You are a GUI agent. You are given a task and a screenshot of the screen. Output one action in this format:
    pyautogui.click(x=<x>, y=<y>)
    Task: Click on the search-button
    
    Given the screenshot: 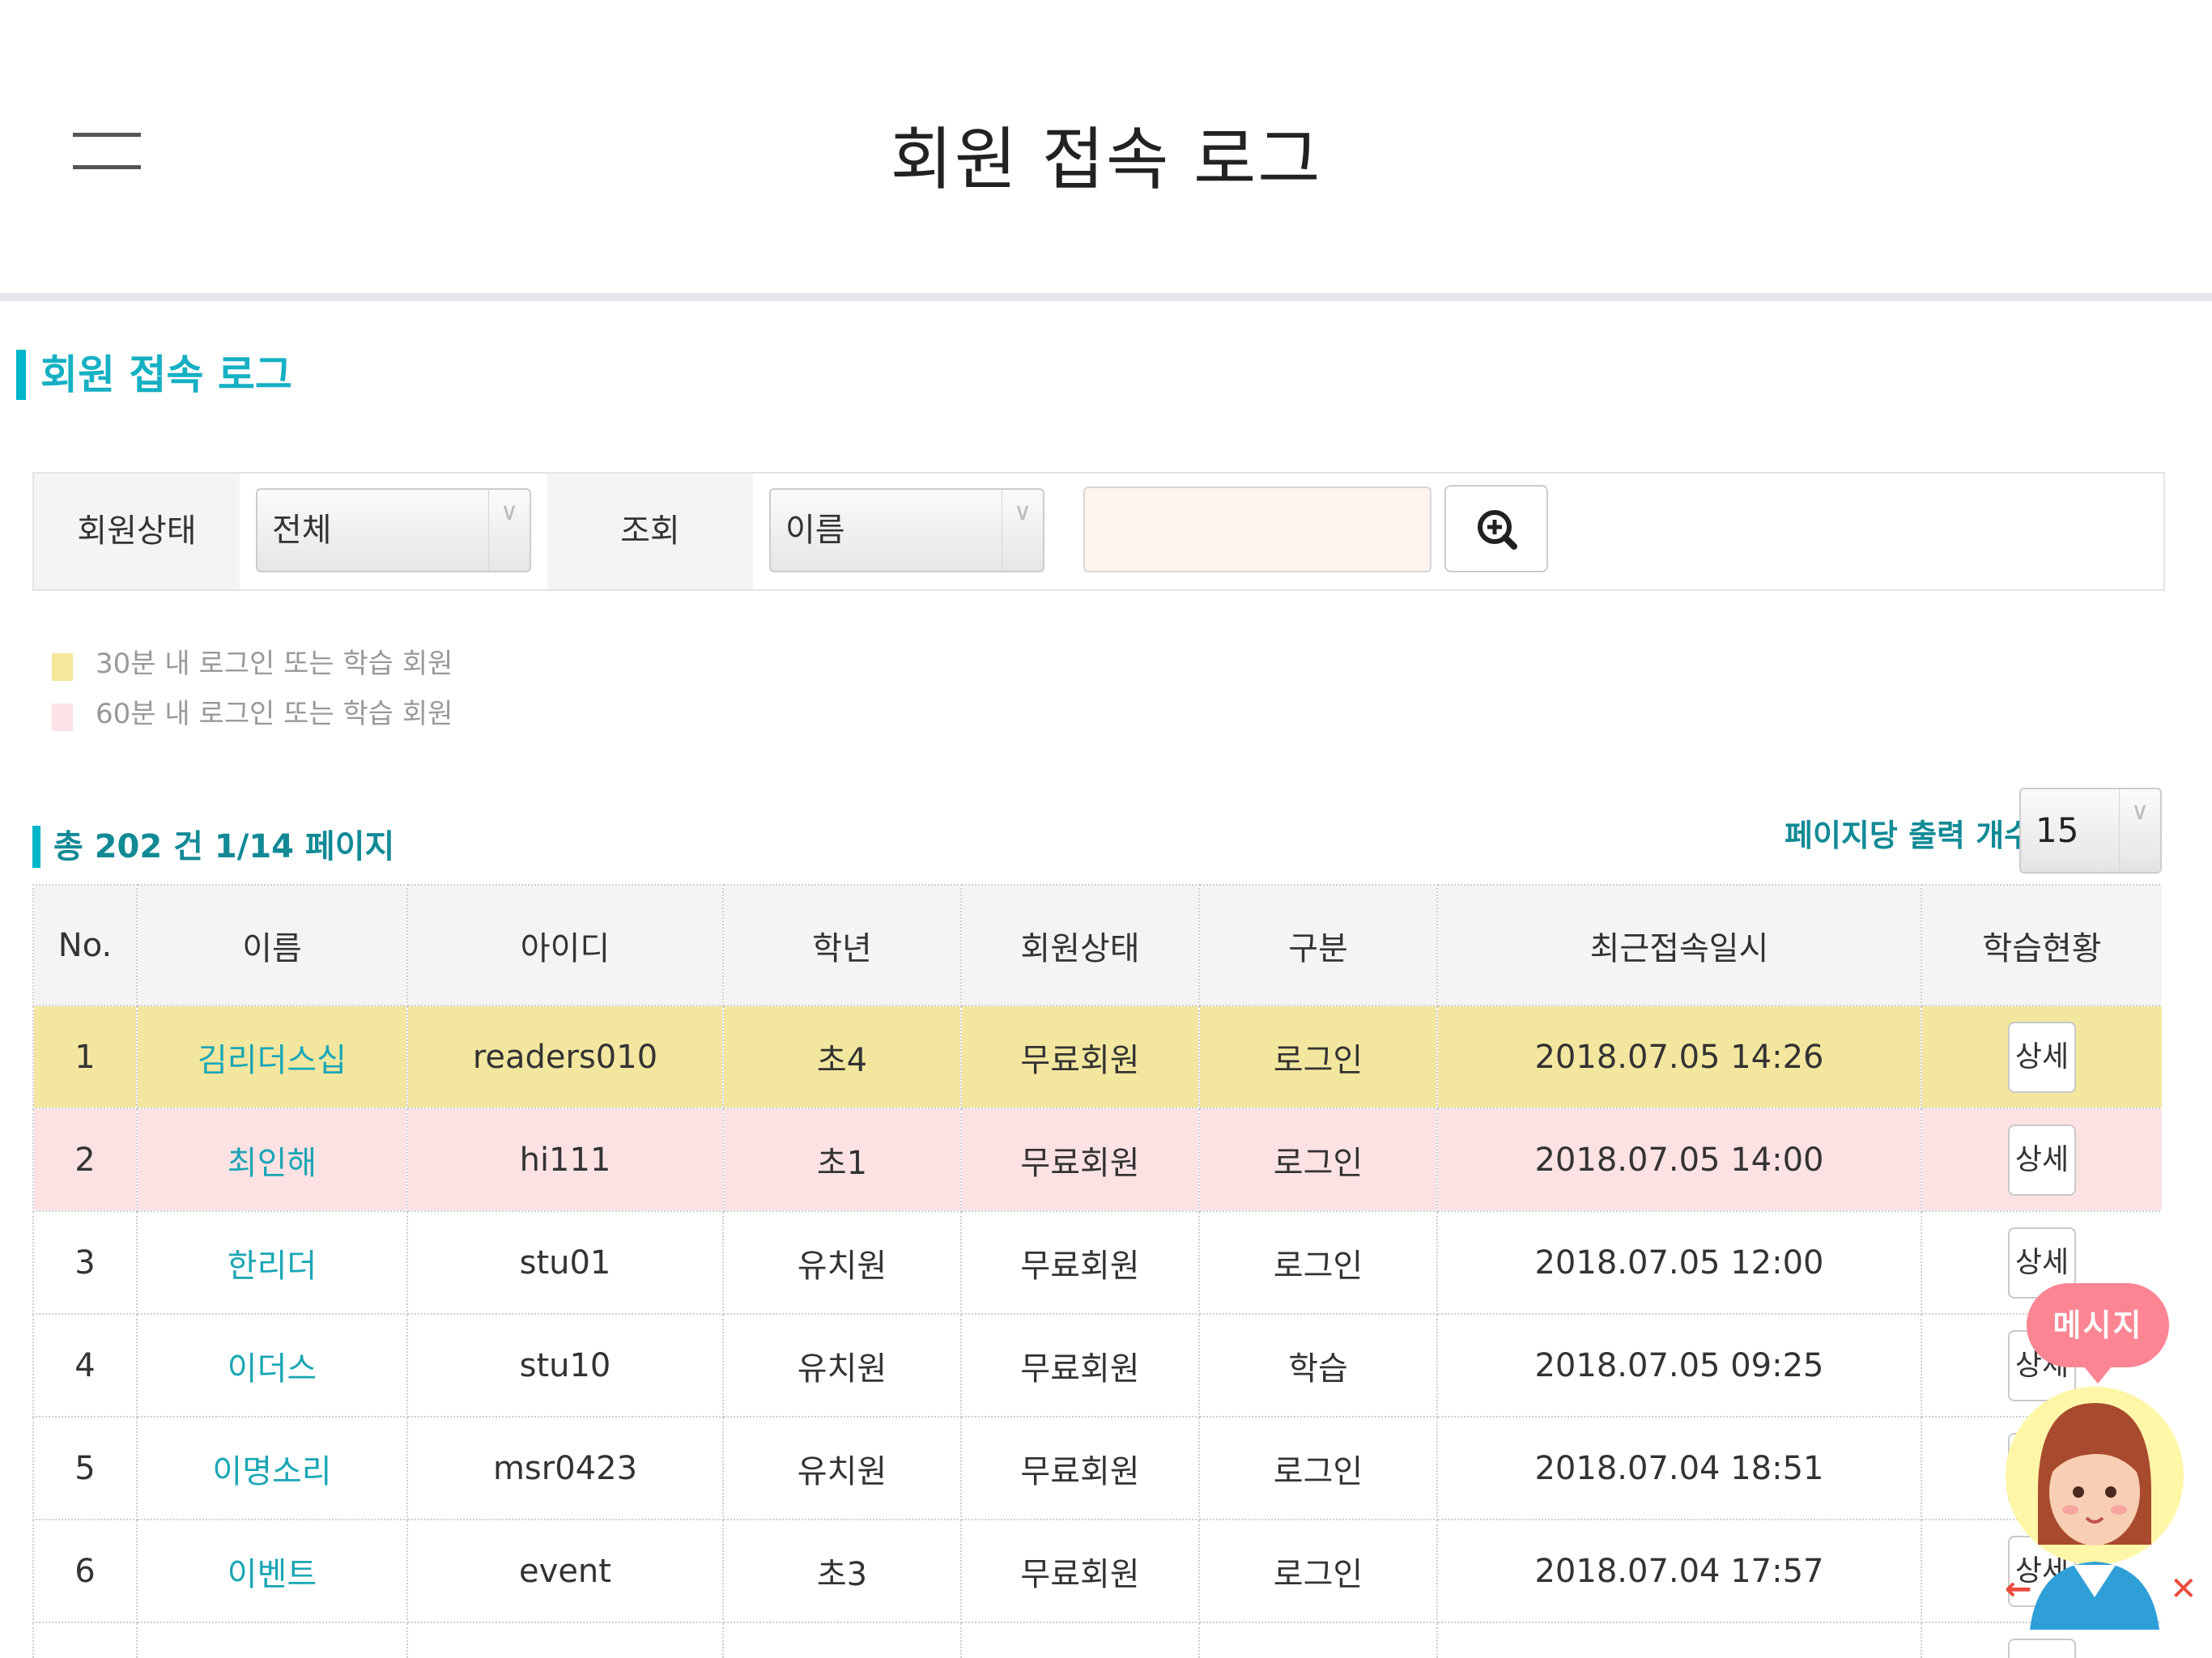 What is the action you would take?
    pyautogui.click(x=1496, y=528)
    